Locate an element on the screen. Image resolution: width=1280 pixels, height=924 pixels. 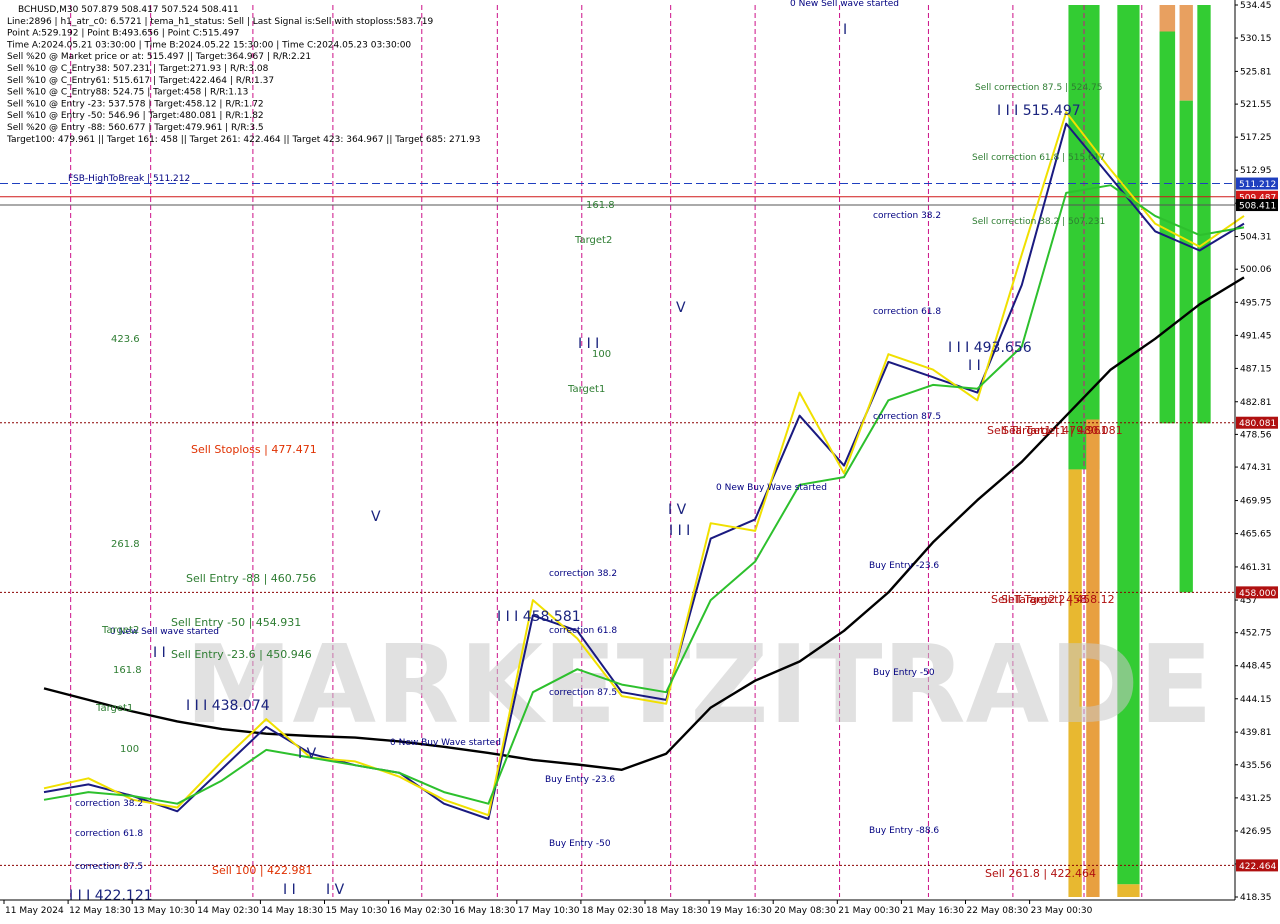
chart-annotation: Sell Target1 | 480.081 is located at coordinates (1062, 430).